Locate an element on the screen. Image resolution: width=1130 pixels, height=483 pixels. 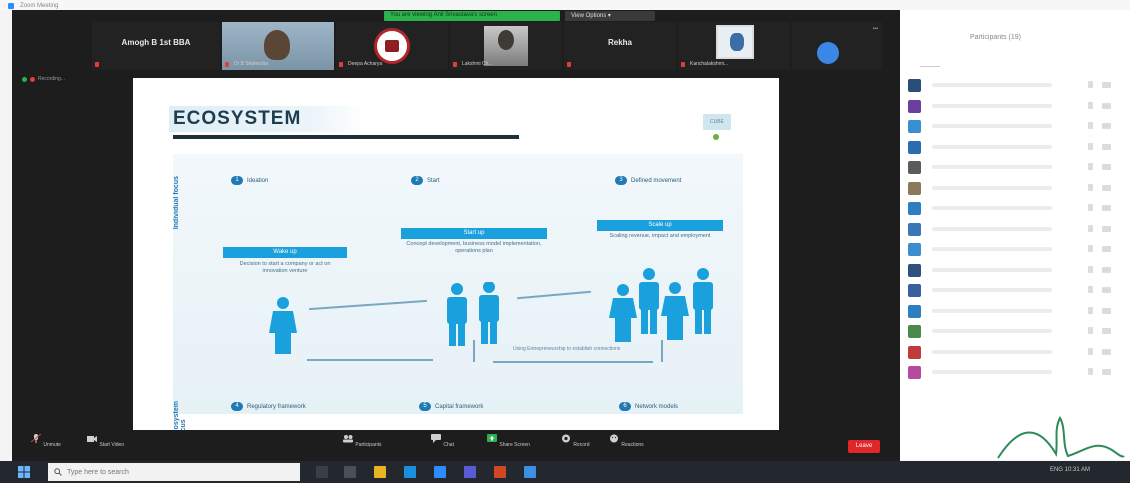
stage-number: 6 is located at coordinates (625, 406).